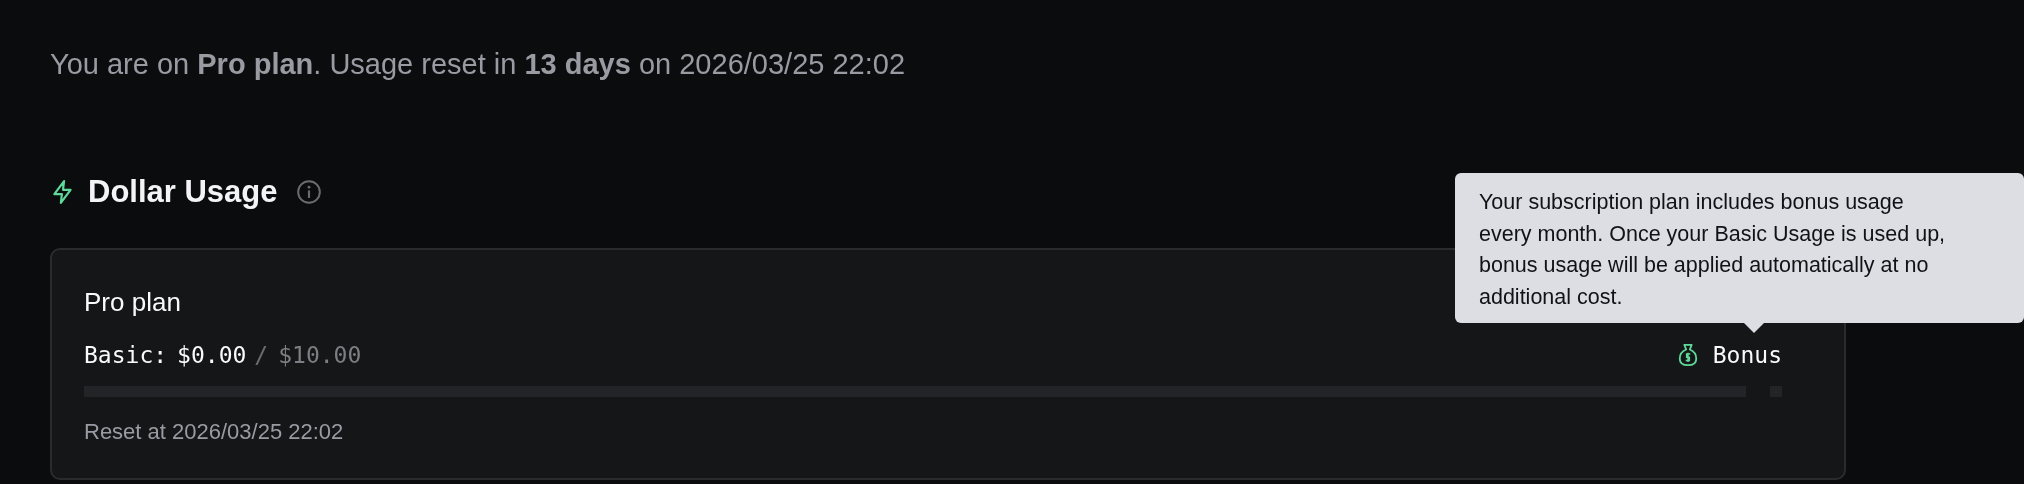  What do you see at coordinates (478, 64) in the screenshot?
I see `plan-summary-text: You are on Pro plan. Usage reset in 13 days on 2026/03/25 22:02` at bounding box center [478, 64].